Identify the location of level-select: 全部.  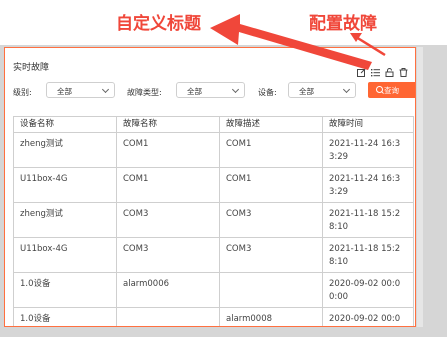
(80, 90).